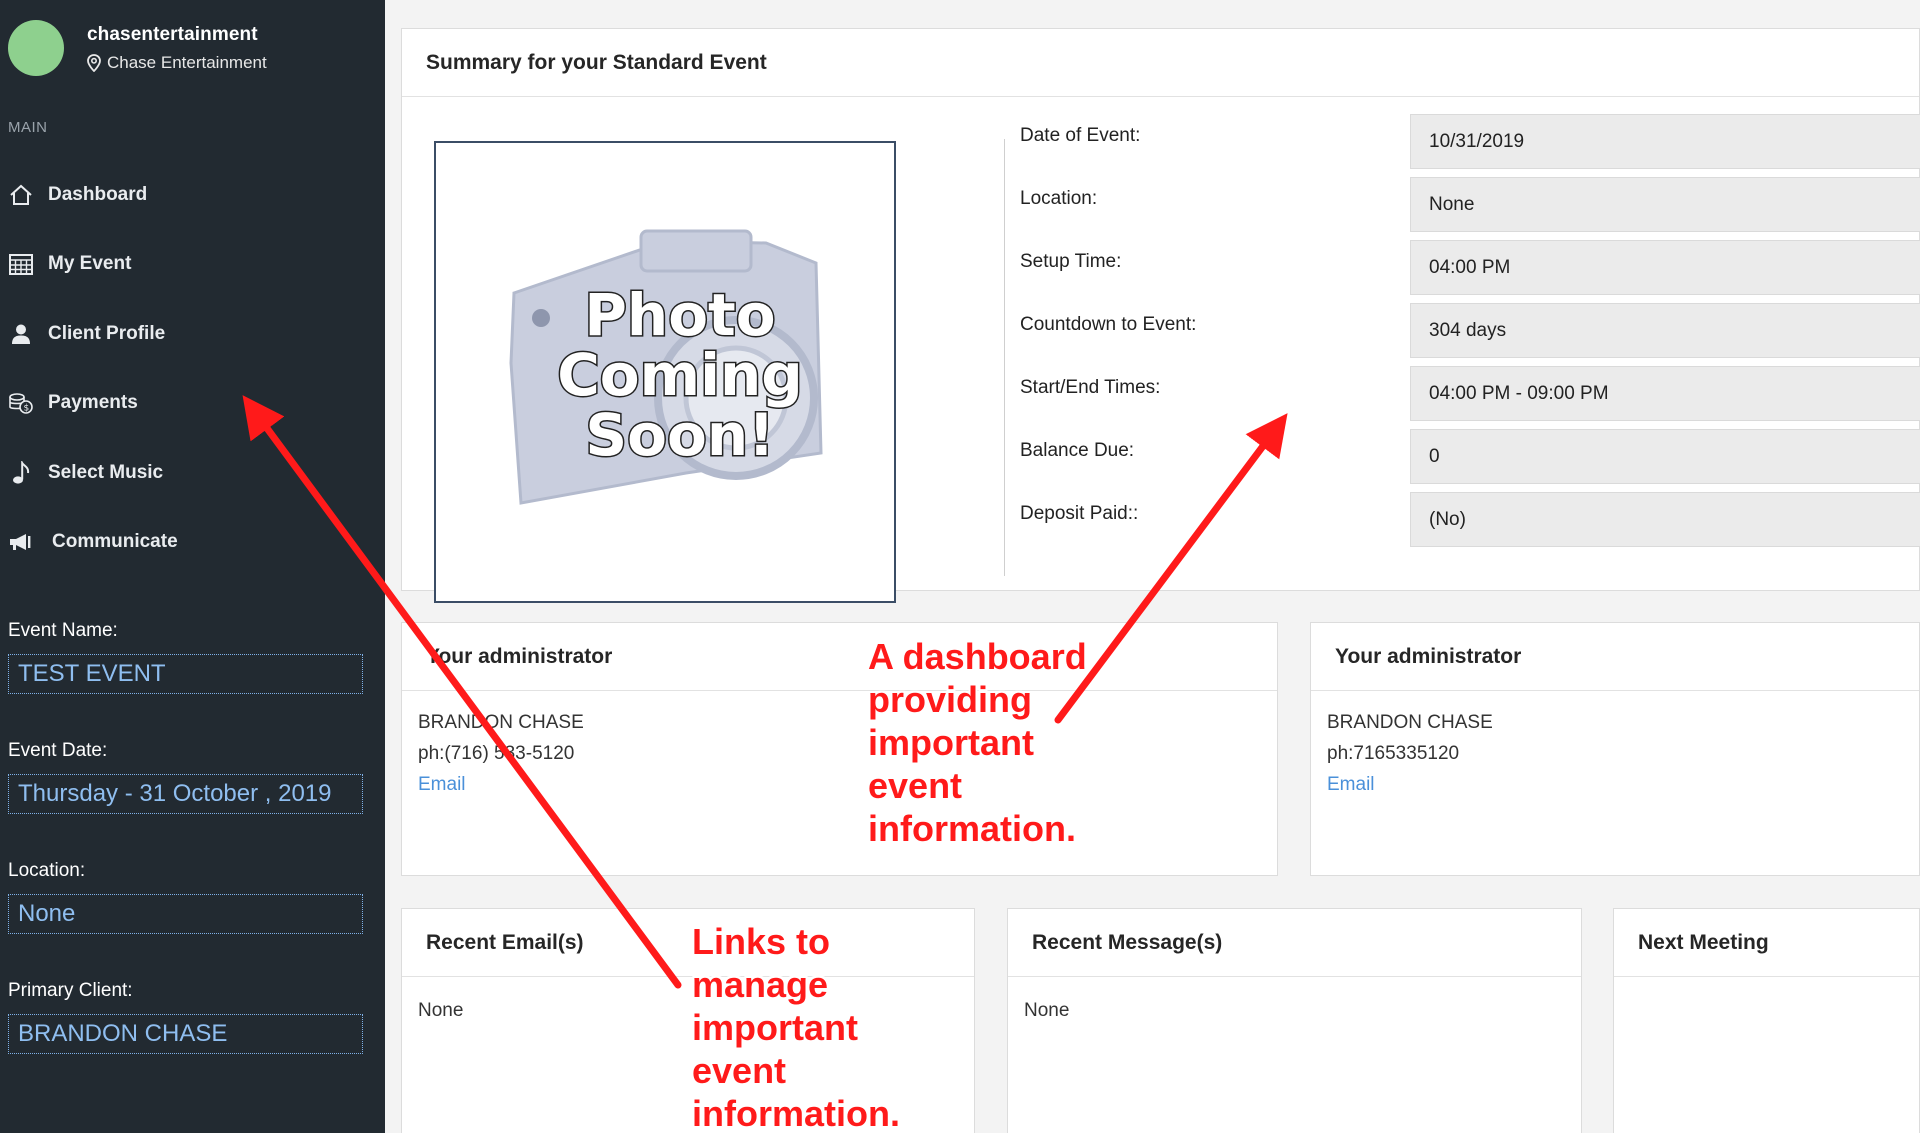 This screenshot has height=1133, width=1920. I want to click on admin-phone-left: ph:(716) 533-5120, so click(496, 753).